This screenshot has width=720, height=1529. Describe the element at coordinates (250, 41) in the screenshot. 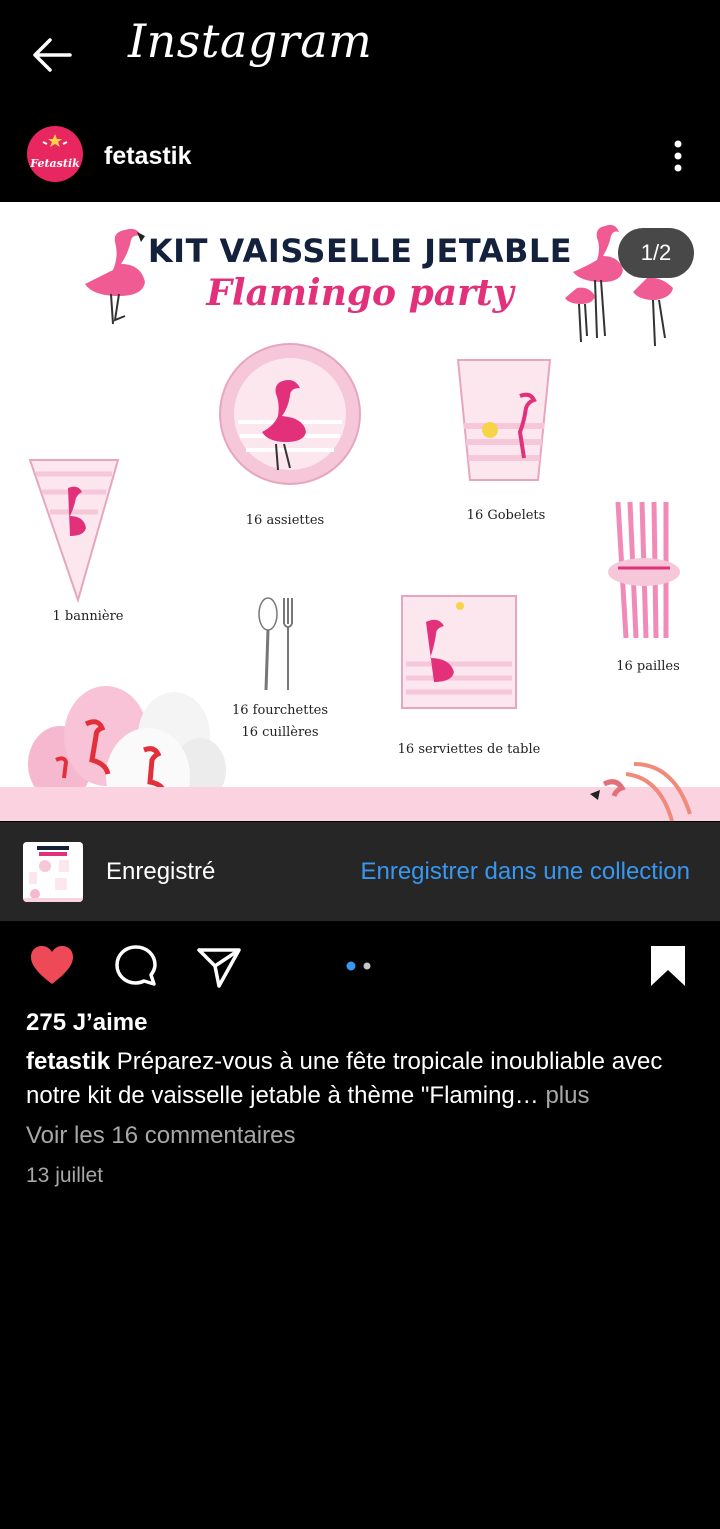

I see `instagram-logo: Instagram` at that location.